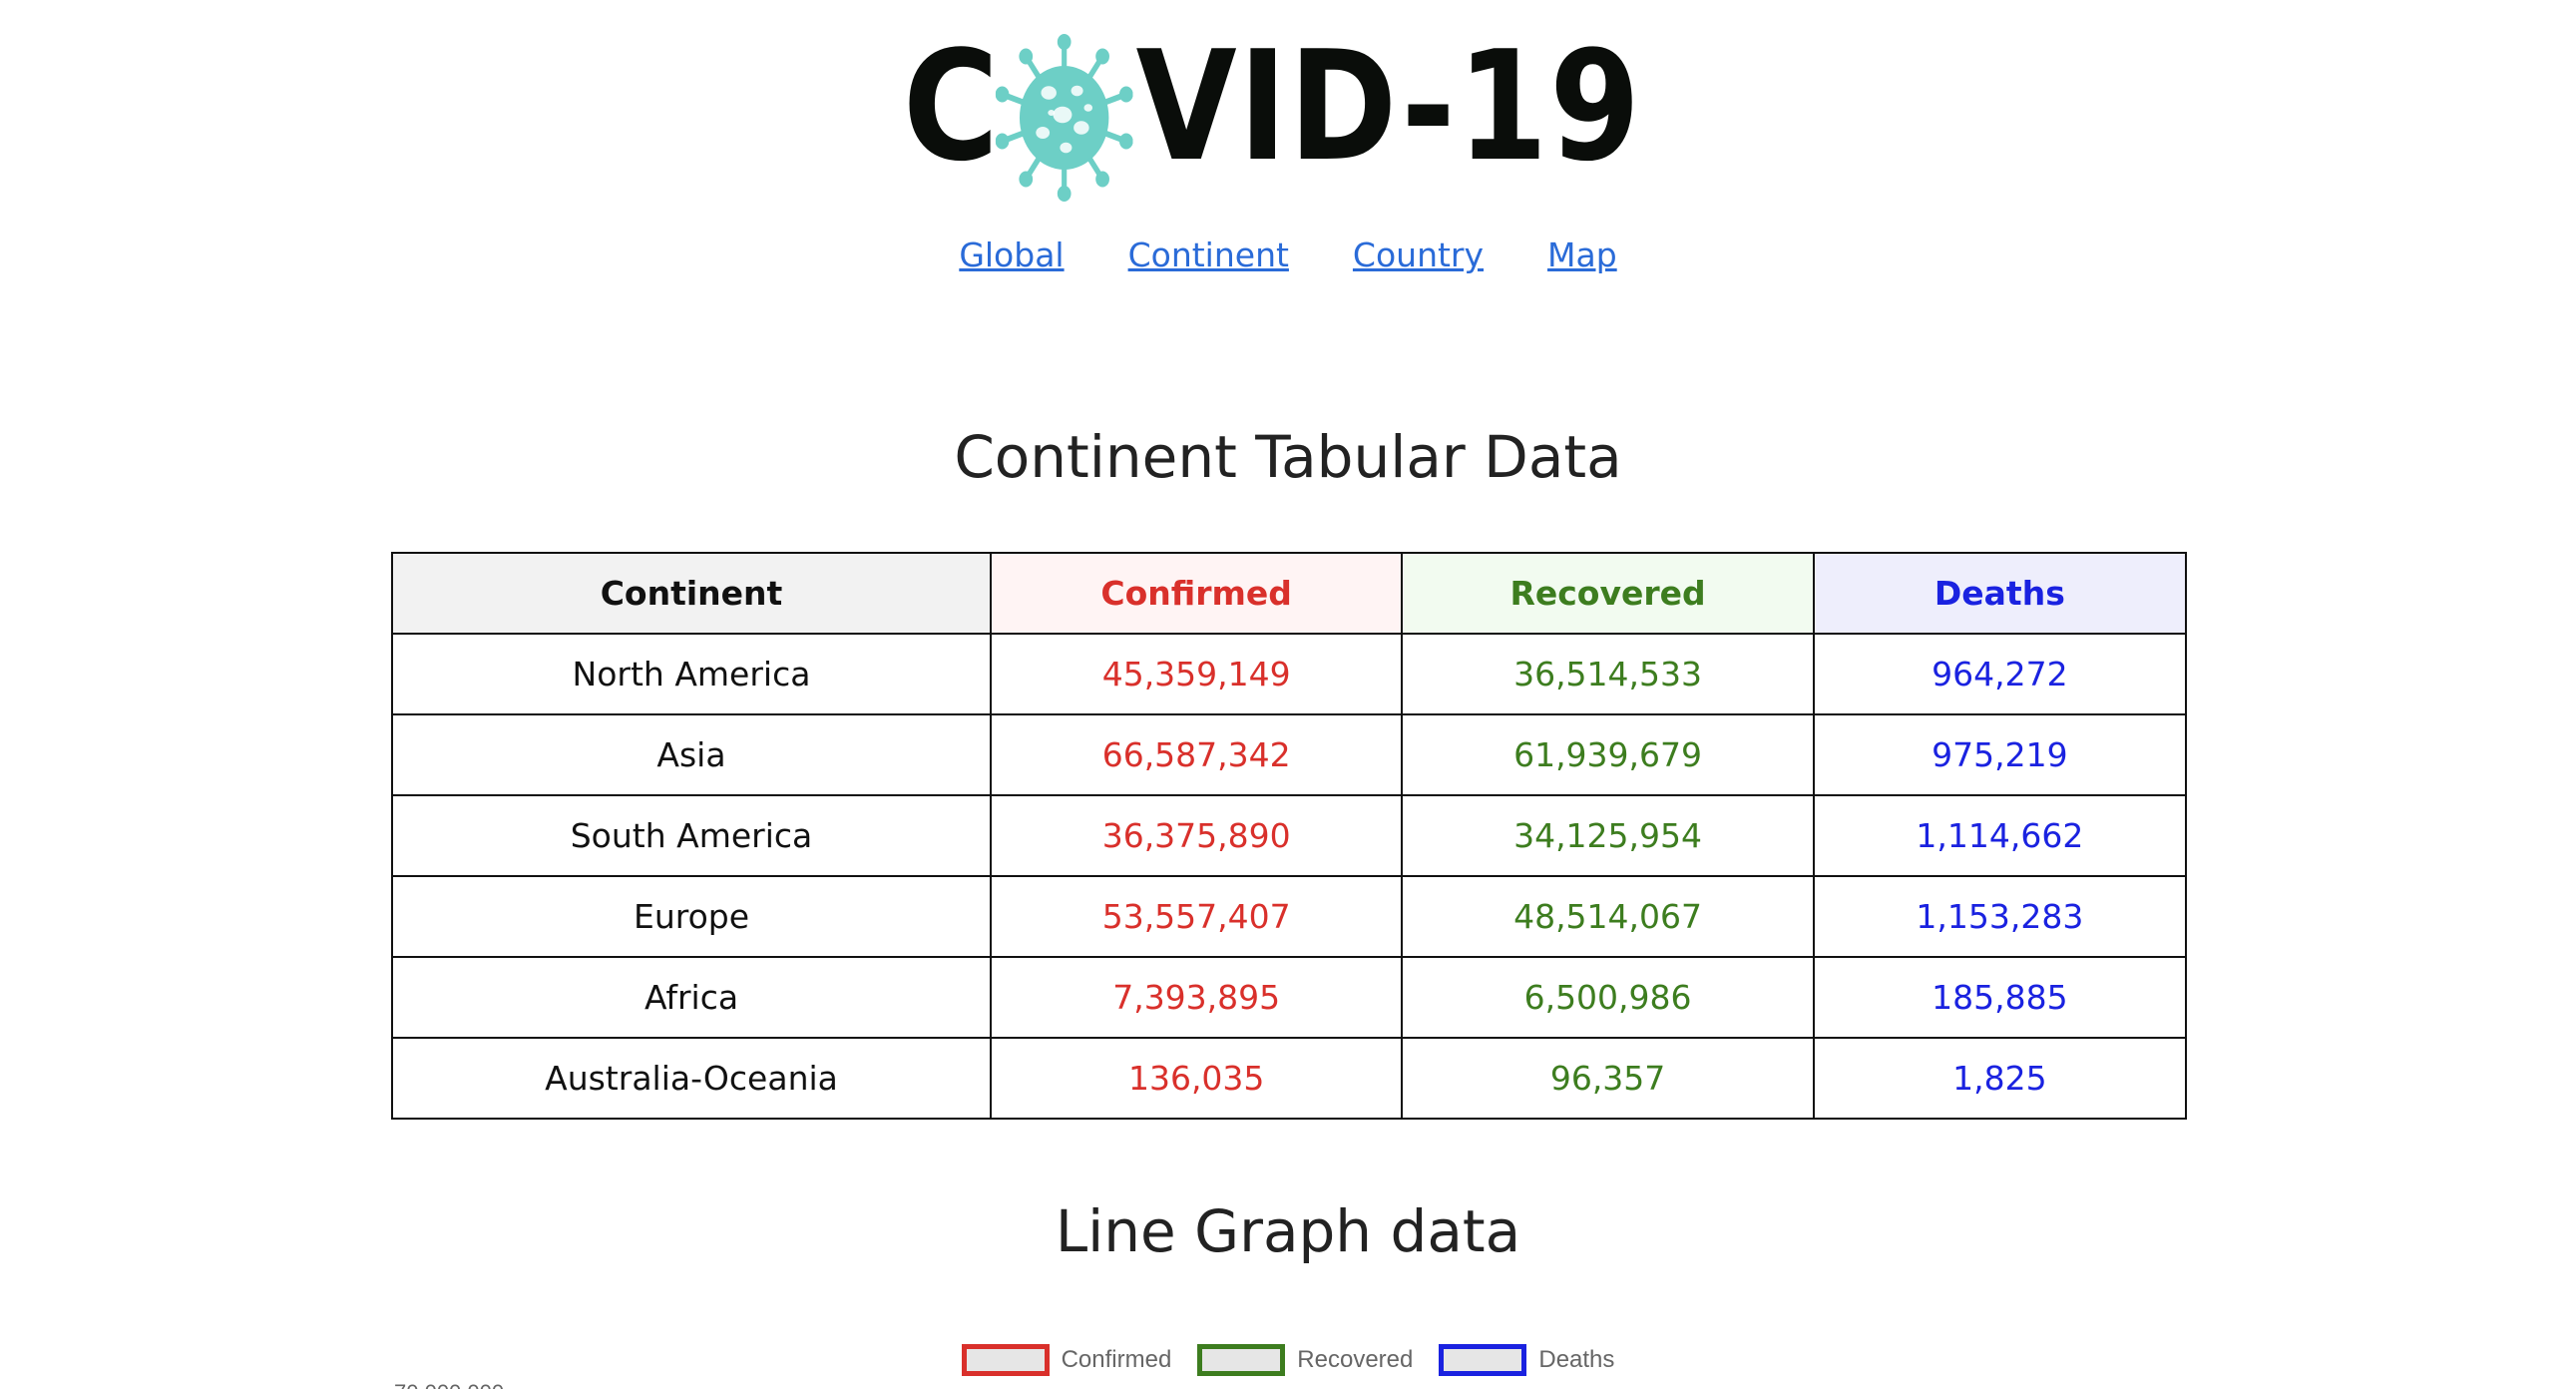  What do you see at coordinates (1608, 1078) in the screenshot?
I see `cell-recovered: 96,357` at bounding box center [1608, 1078].